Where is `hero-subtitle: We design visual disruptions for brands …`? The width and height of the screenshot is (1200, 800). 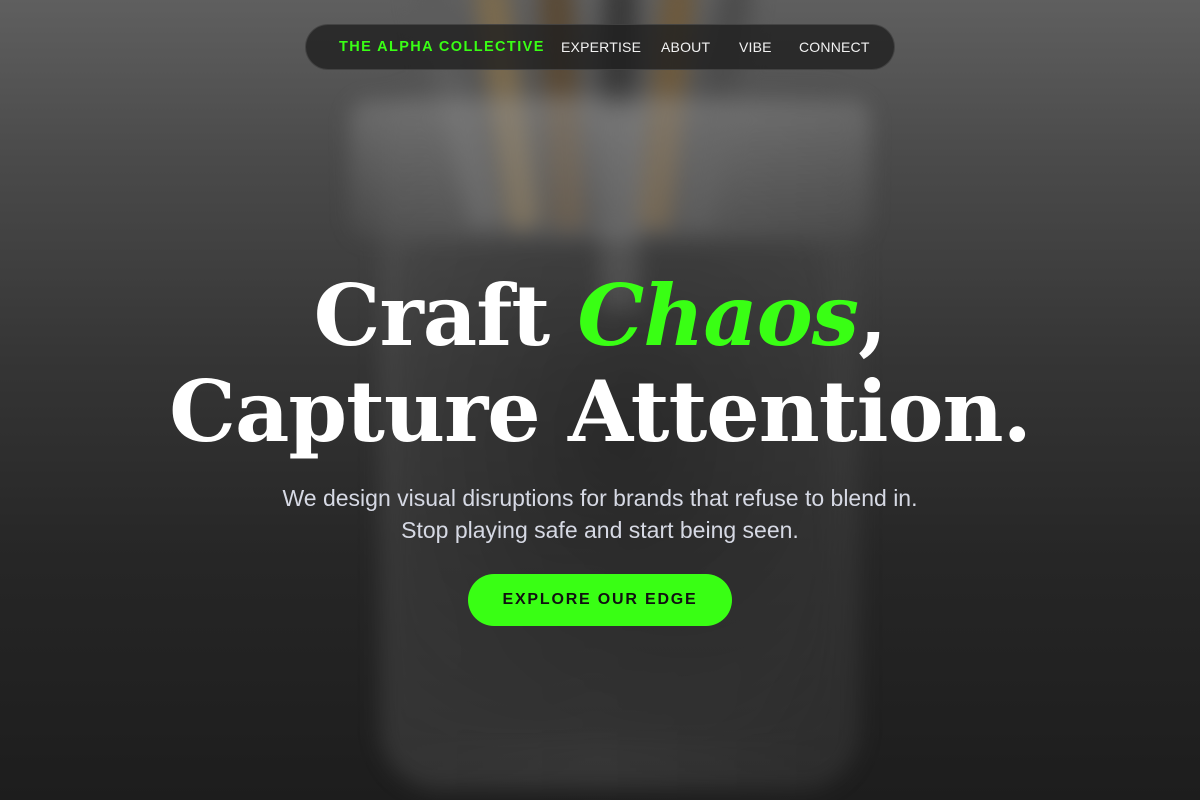 hero-subtitle: We design visual disruptions for brands … is located at coordinates (600, 514).